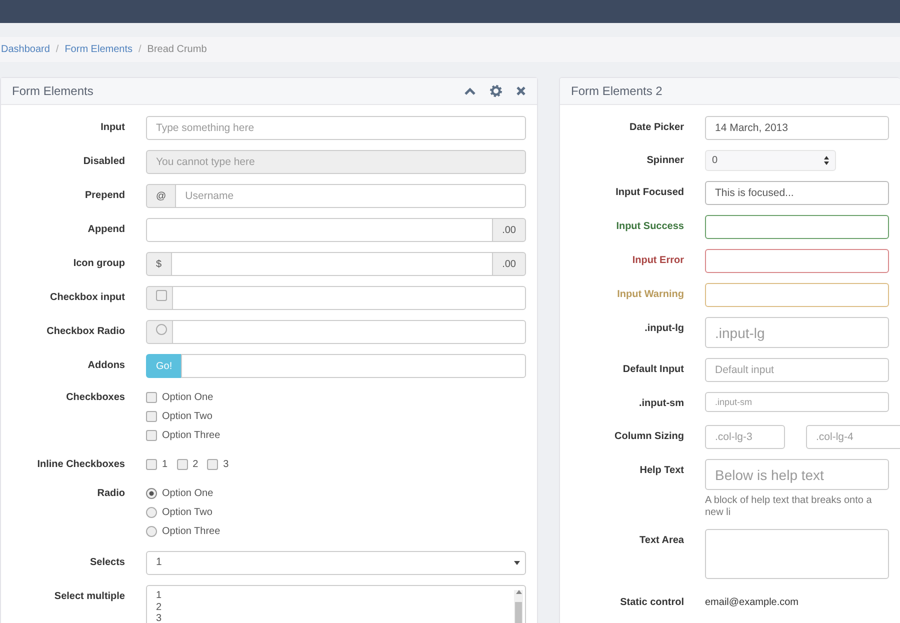  Describe the element at coordinates (661, 404) in the screenshot. I see `field-label: .input-sm` at that location.